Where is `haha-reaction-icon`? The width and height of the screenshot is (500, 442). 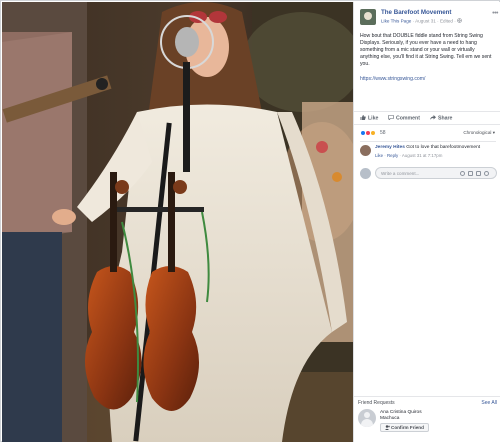 haha-reaction-icon is located at coordinates (373, 133).